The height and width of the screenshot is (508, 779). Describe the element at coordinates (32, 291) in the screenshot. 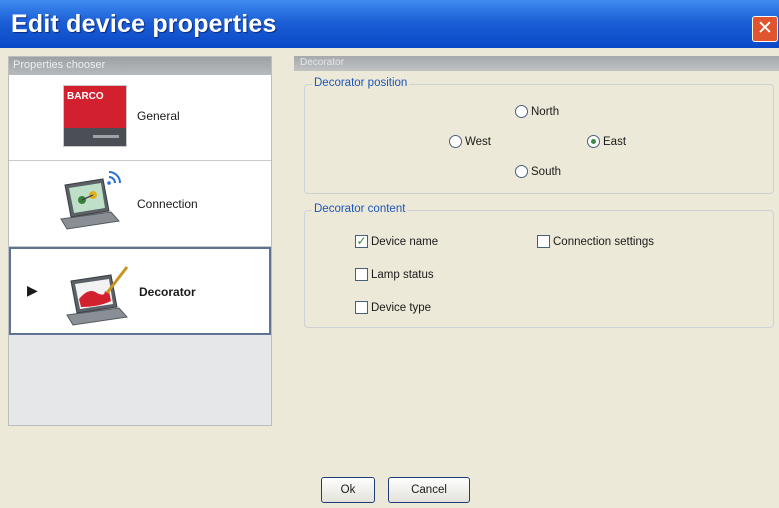

I see `selection-arrow-icon: ▶` at that location.